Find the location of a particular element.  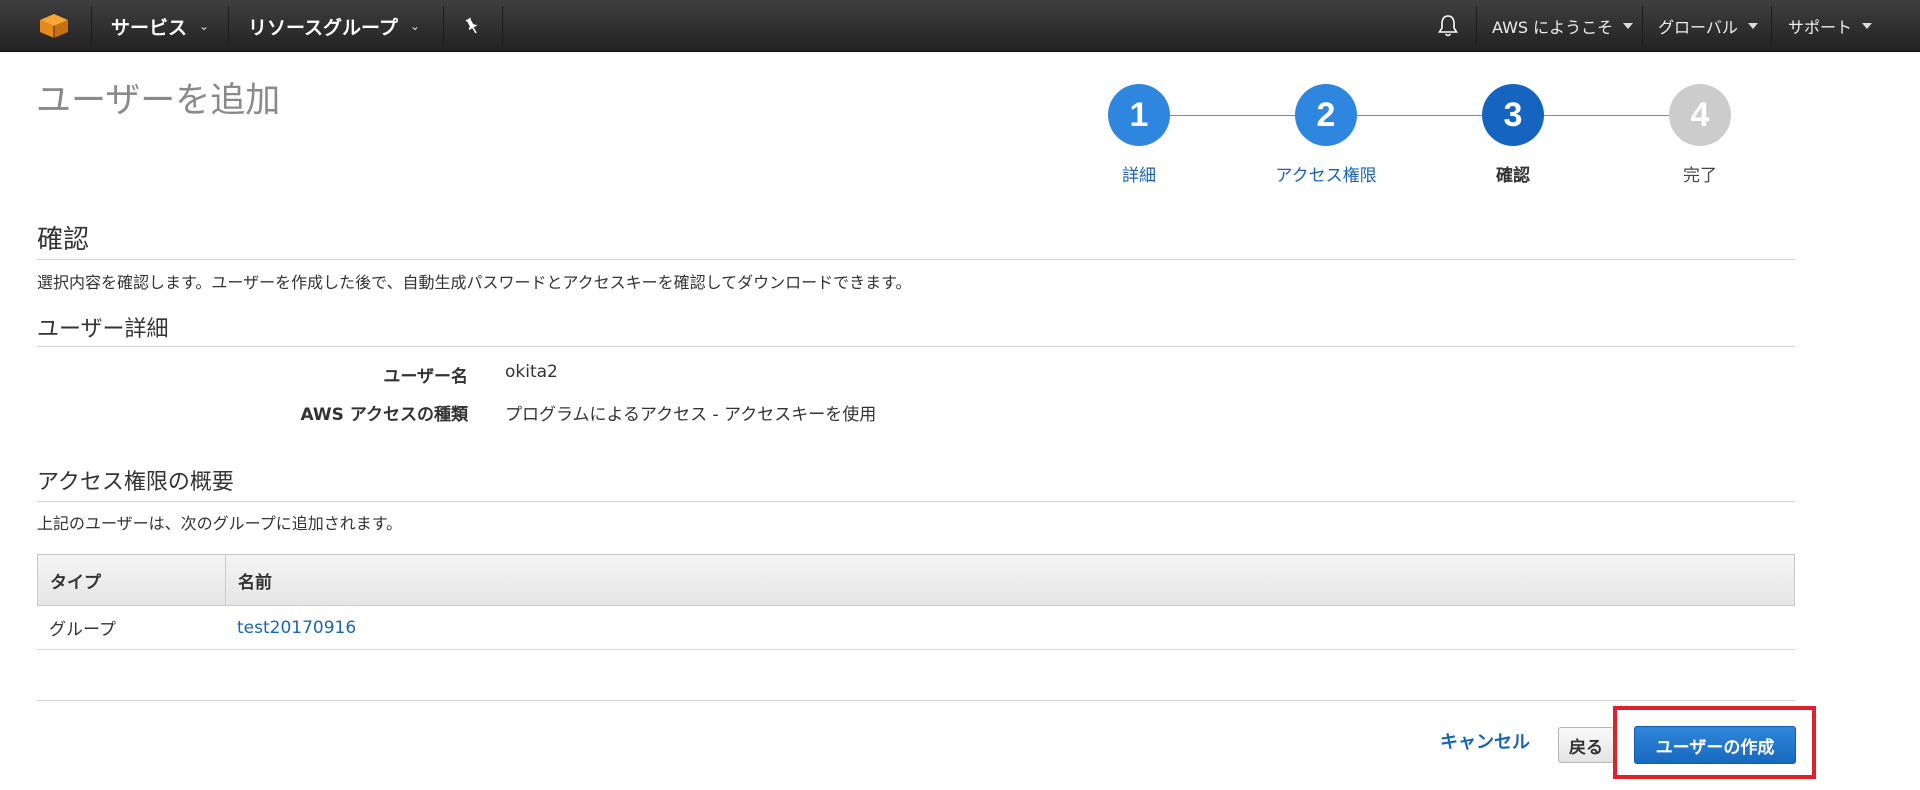

review-heading: 確認 is located at coordinates (63, 240).